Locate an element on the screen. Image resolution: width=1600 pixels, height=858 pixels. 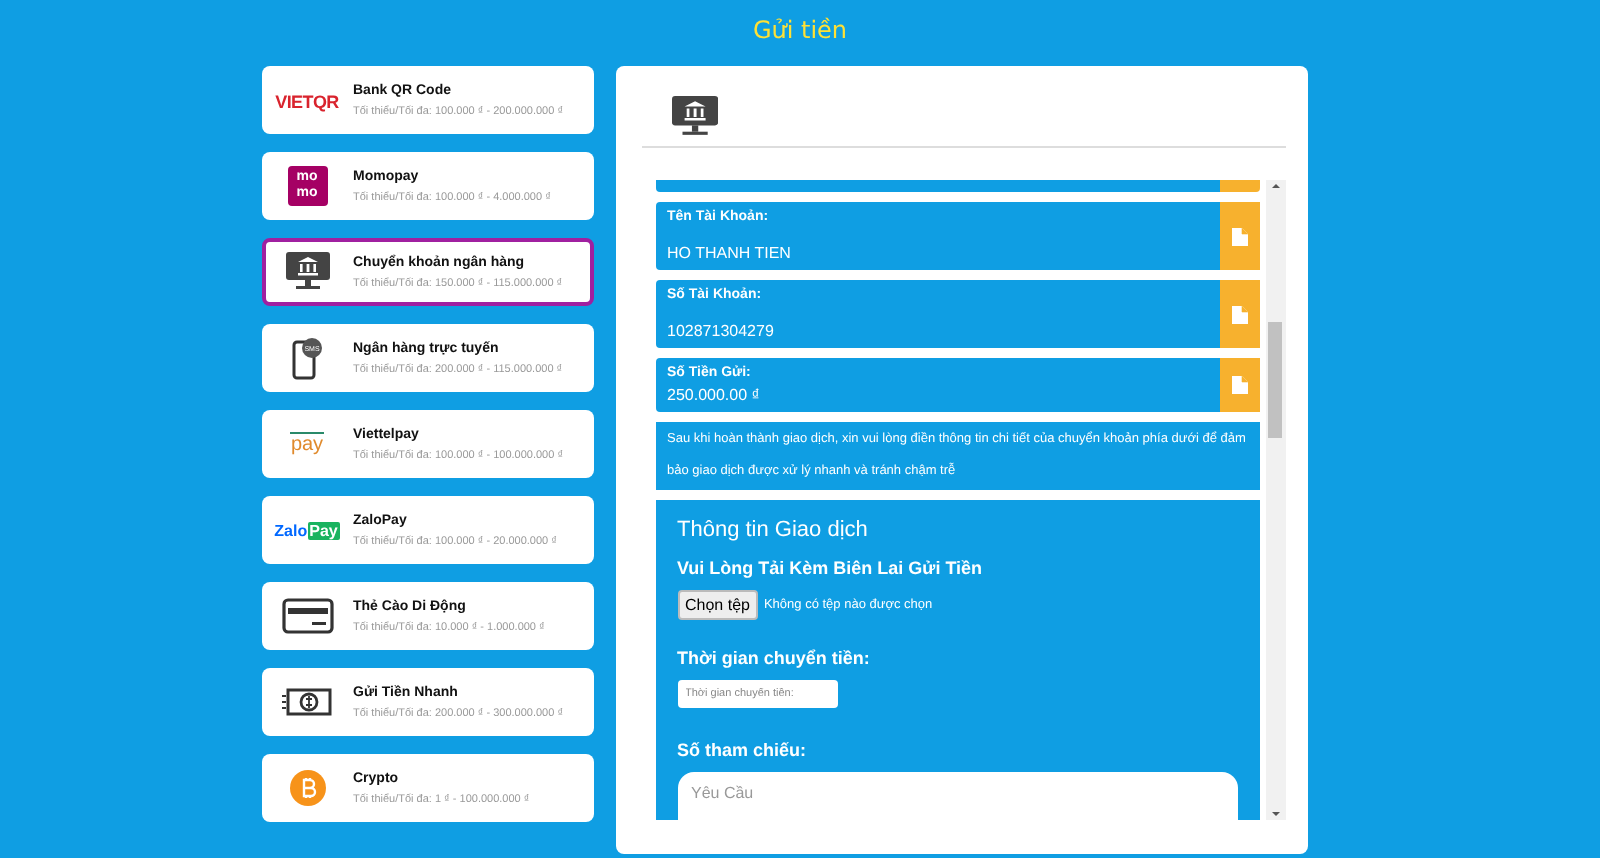
reference-input-field: Yêu Cầu is located at coordinates (957, 796).